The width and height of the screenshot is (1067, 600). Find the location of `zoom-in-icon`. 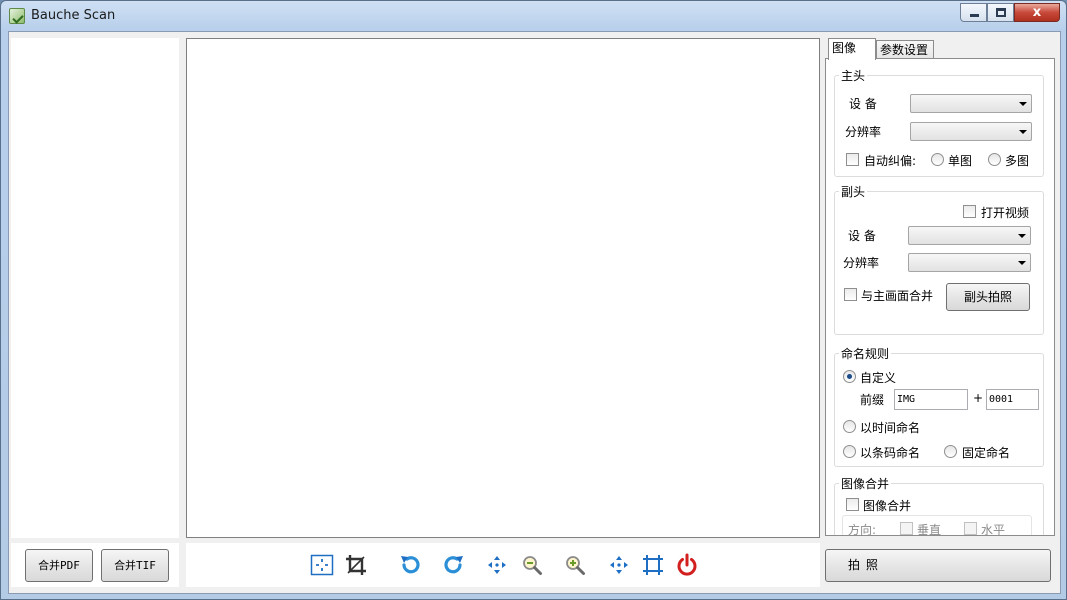

zoom-in-icon is located at coordinates (575, 565).